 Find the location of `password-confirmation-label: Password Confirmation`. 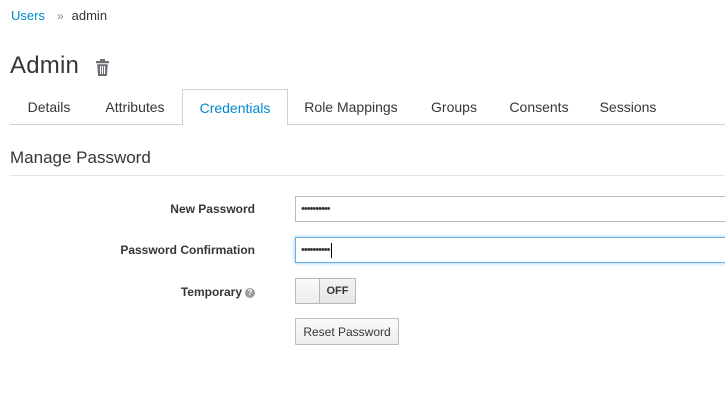

password-confirmation-label: Password Confirmation is located at coordinates (187, 250).